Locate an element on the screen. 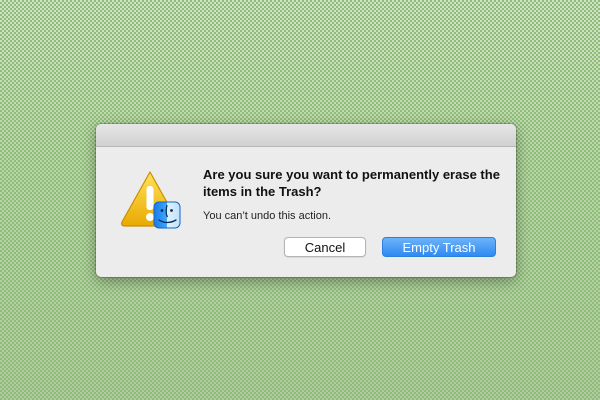 The width and height of the screenshot is (600, 400). dialog-titlebar is located at coordinates (306, 135).